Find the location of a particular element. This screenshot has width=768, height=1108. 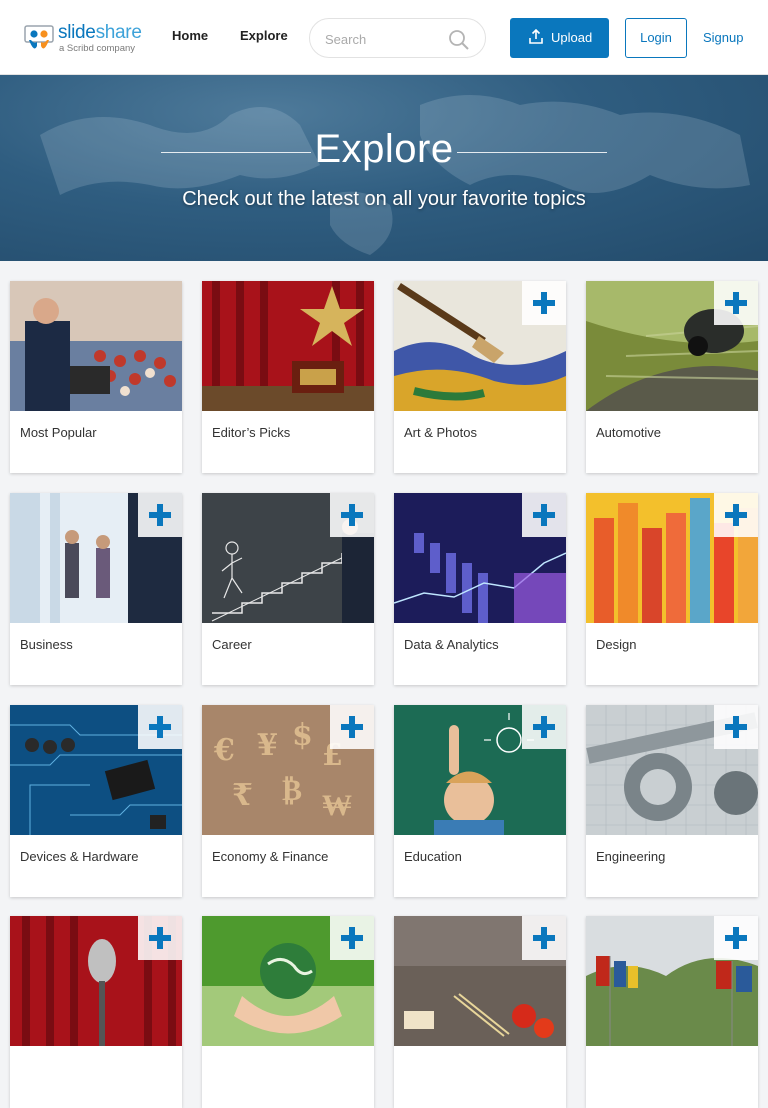

category-card: Editor’s Picks is located at coordinates (288, 377).